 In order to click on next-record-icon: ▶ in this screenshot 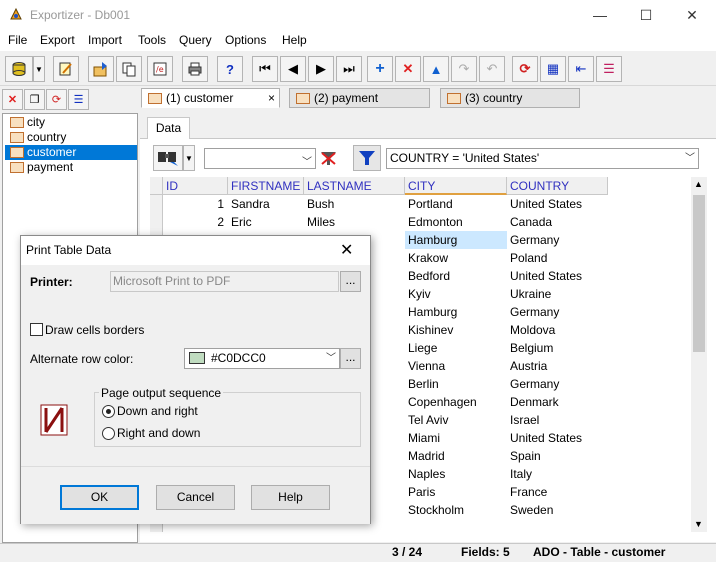, I will do `click(321, 69)`.